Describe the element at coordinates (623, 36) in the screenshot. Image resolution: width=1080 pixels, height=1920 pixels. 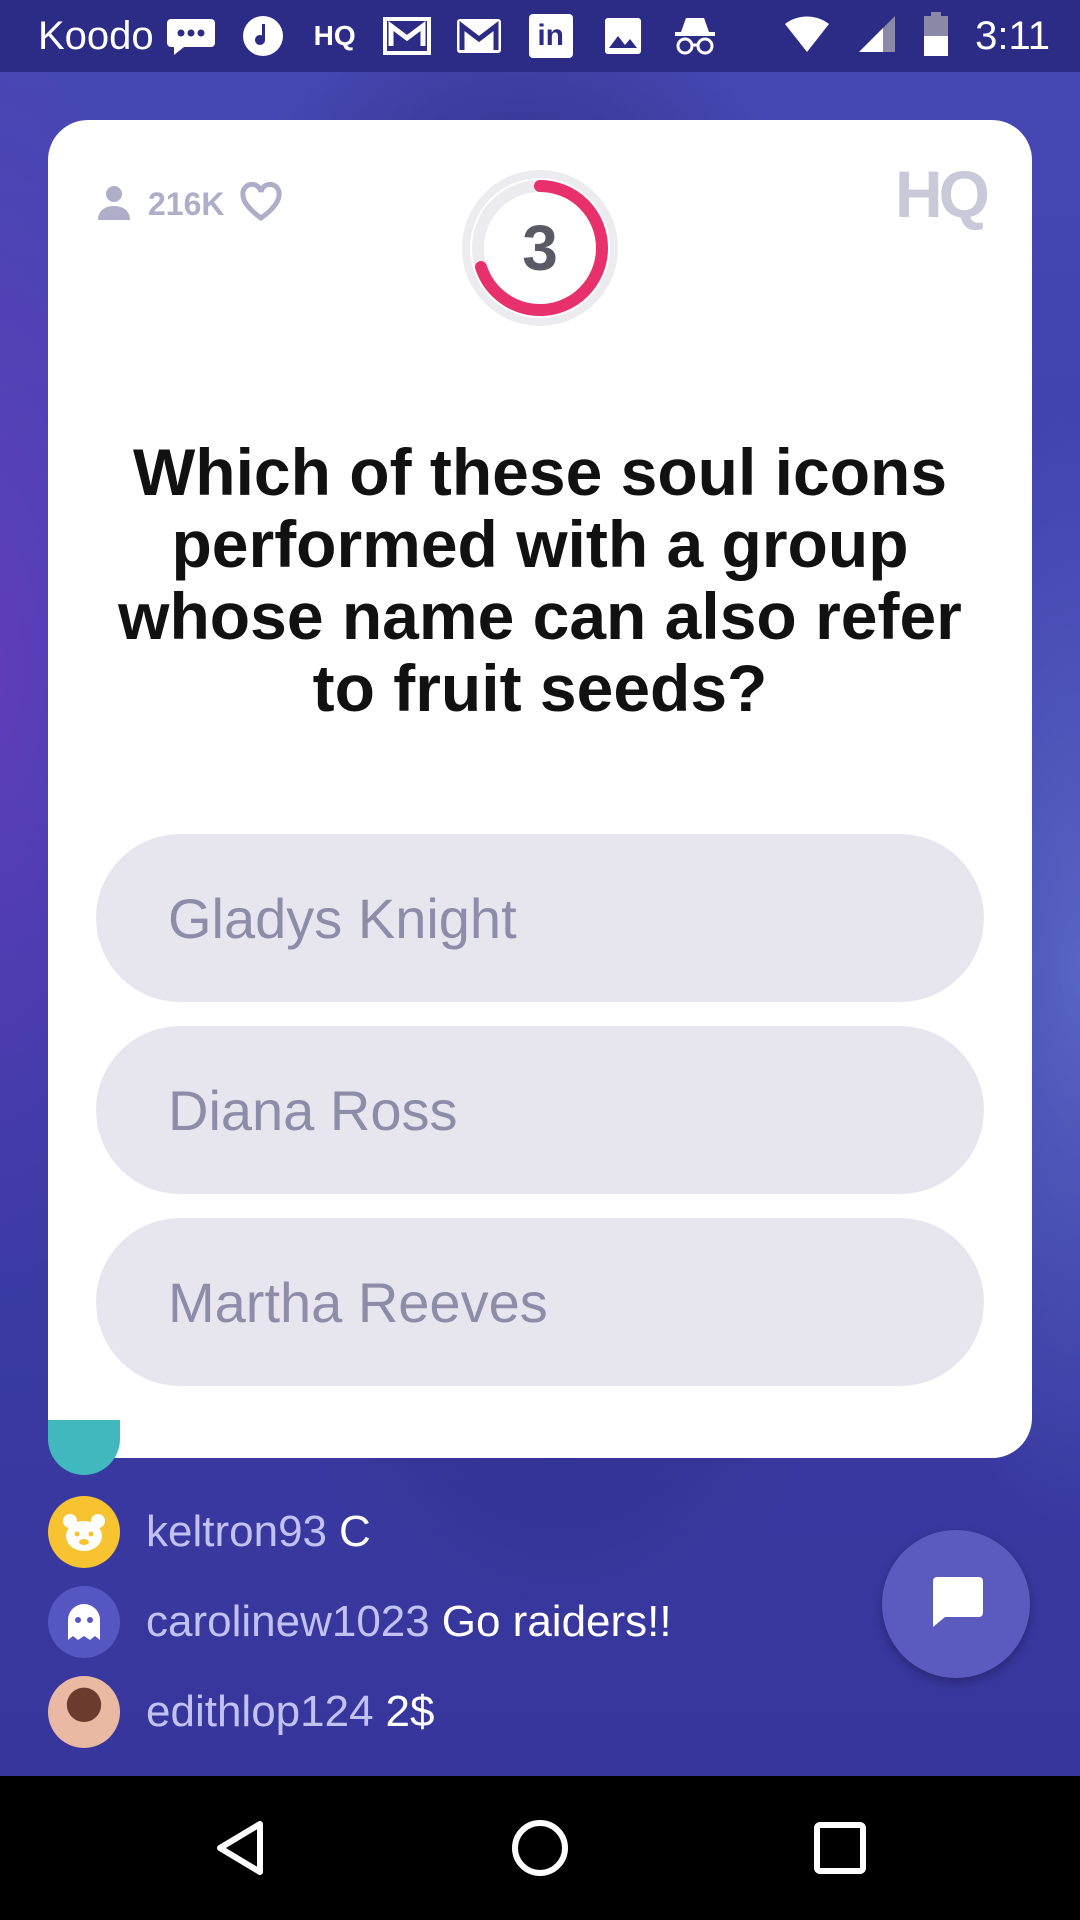
I see `gallery-icon` at that location.